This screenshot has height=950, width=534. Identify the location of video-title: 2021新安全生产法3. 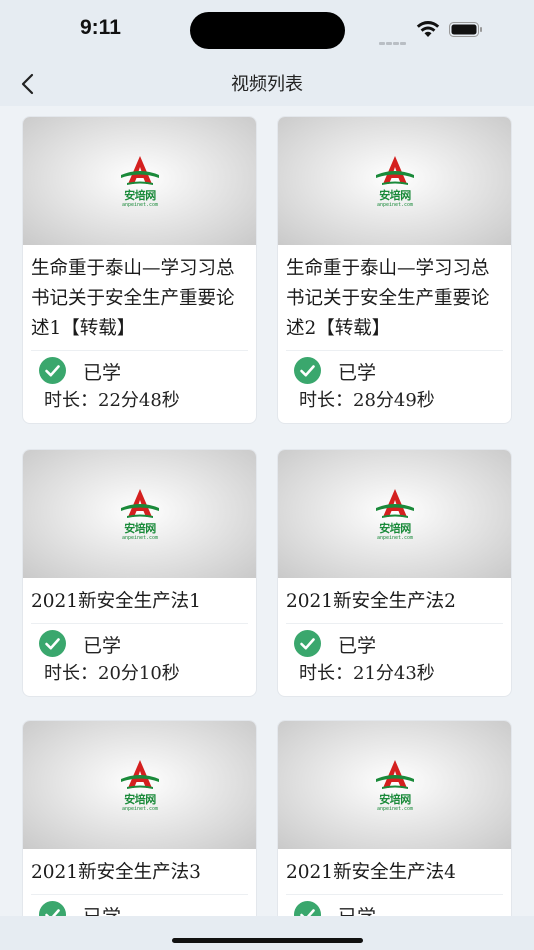
(116, 872).